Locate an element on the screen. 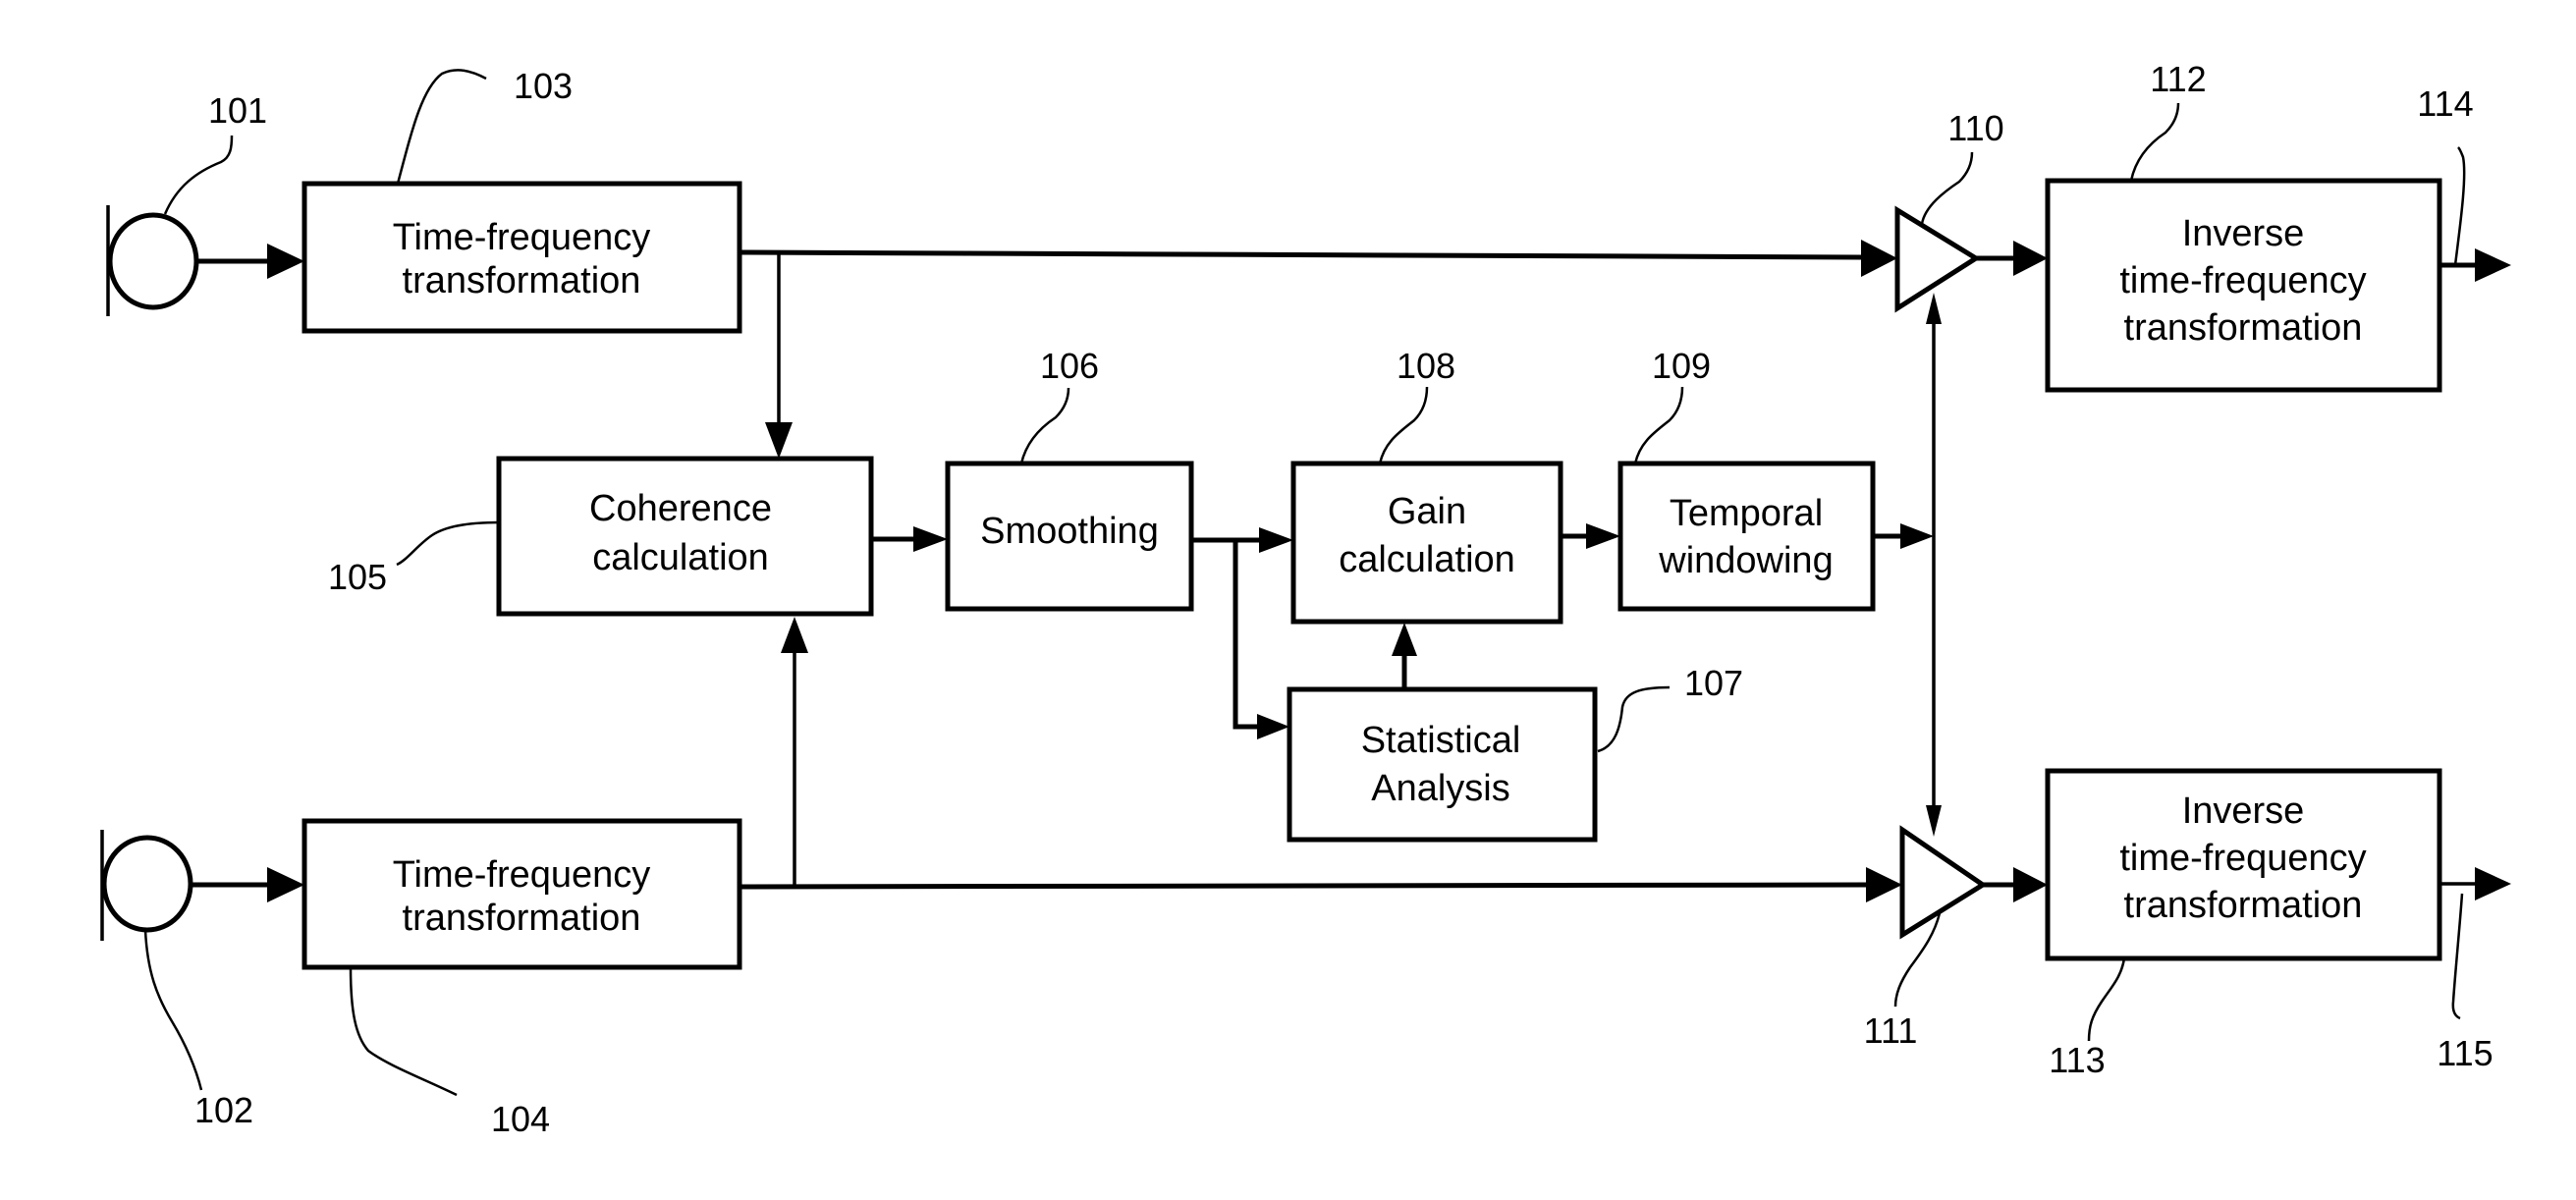  wire-tf2-amp2 is located at coordinates (1303, 886).